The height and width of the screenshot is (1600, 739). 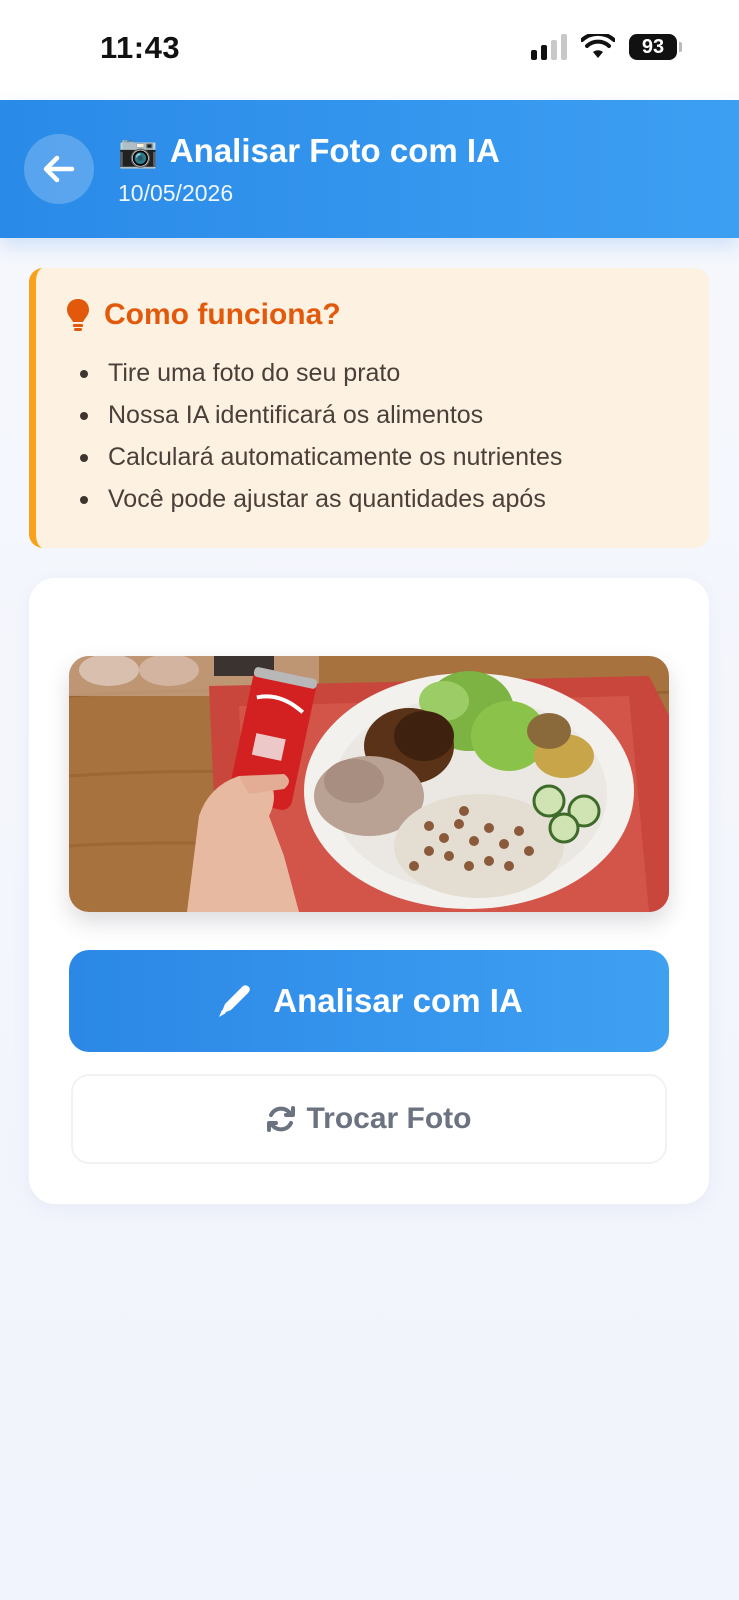 I want to click on pencil-icon, so click(x=235, y=1001).